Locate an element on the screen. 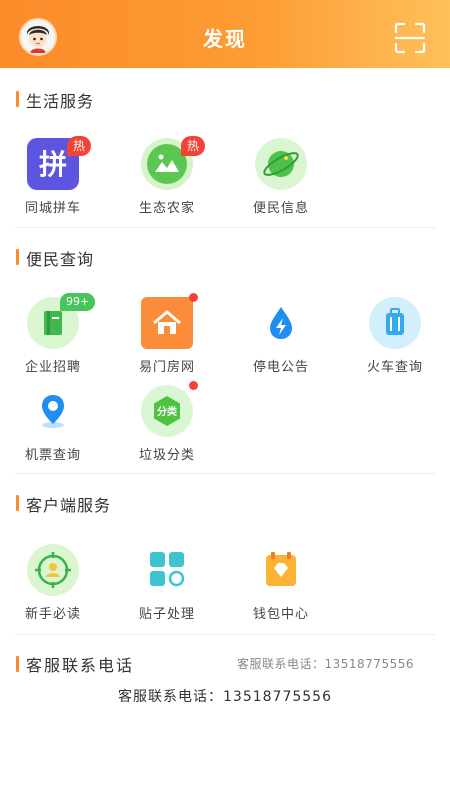  grid-item-label: 贴子处理 is located at coordinates (166, 614).